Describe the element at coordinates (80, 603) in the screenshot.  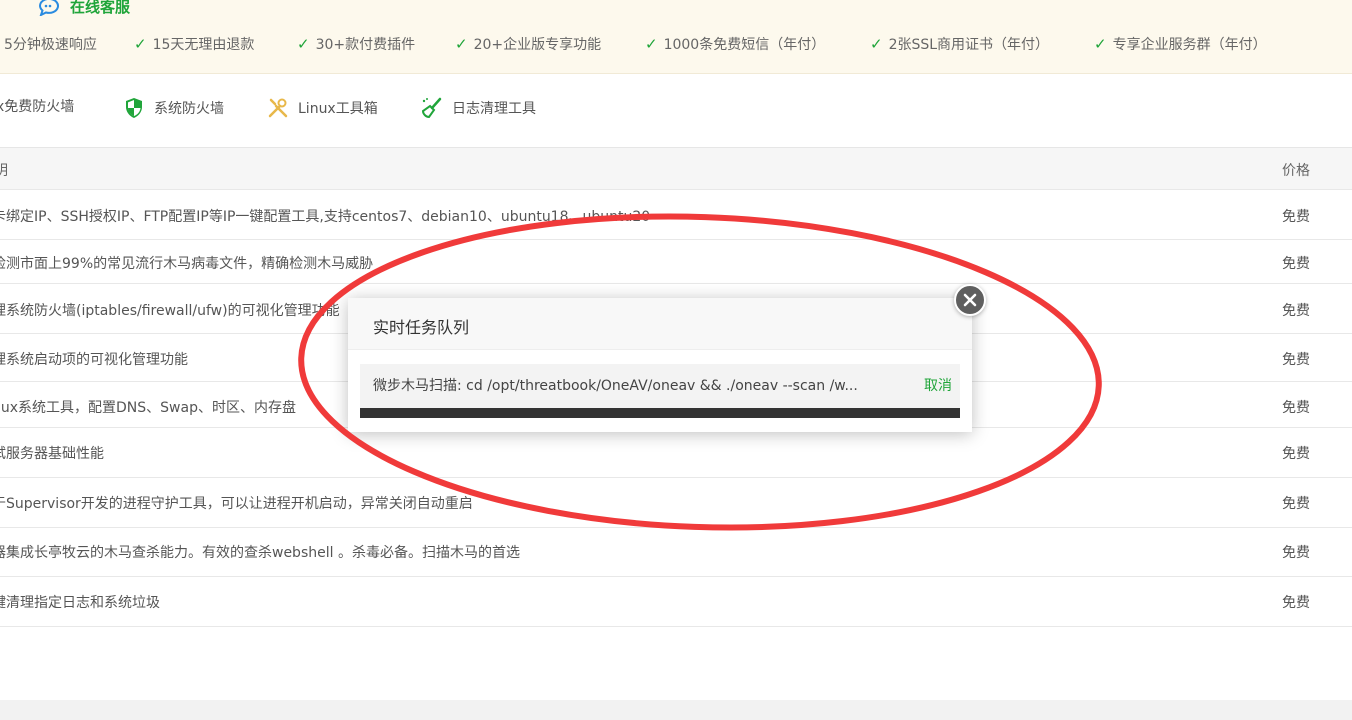
I see `row-description: 键清理指定日志和系统垃圾` at that location.